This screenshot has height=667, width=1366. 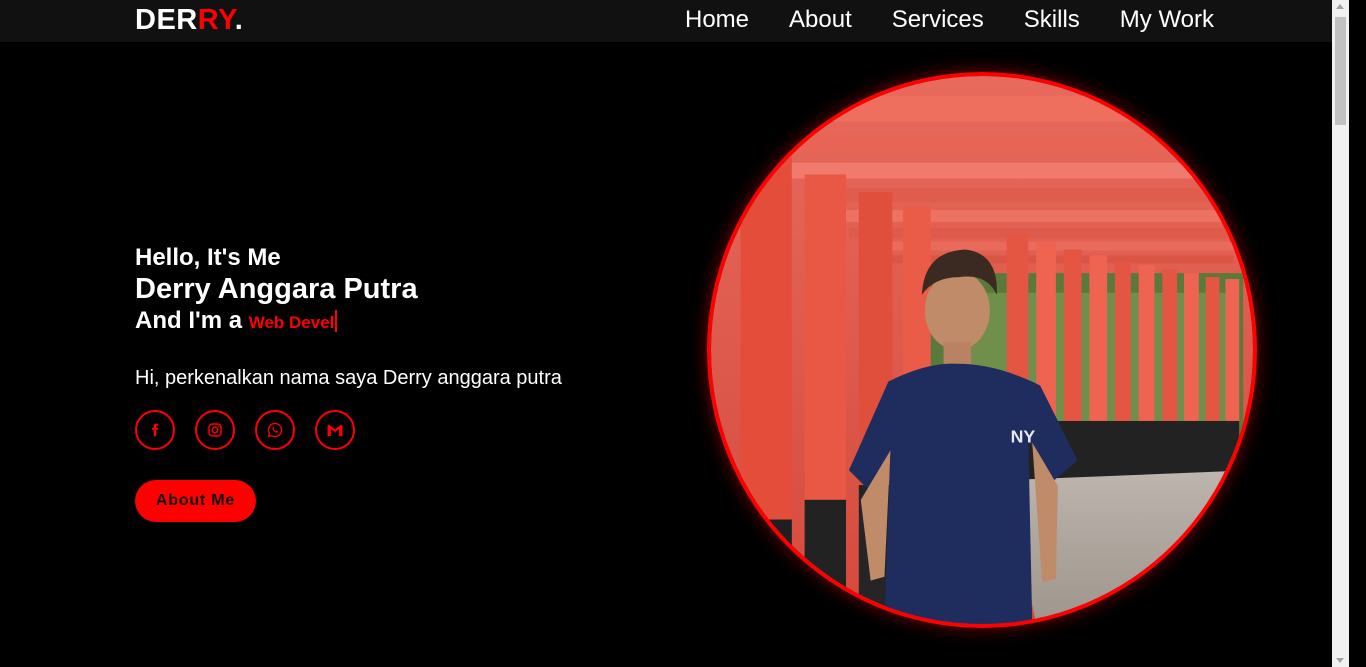 I want to click on role-typed-text: Web Devel, so click(x=291, y=322).